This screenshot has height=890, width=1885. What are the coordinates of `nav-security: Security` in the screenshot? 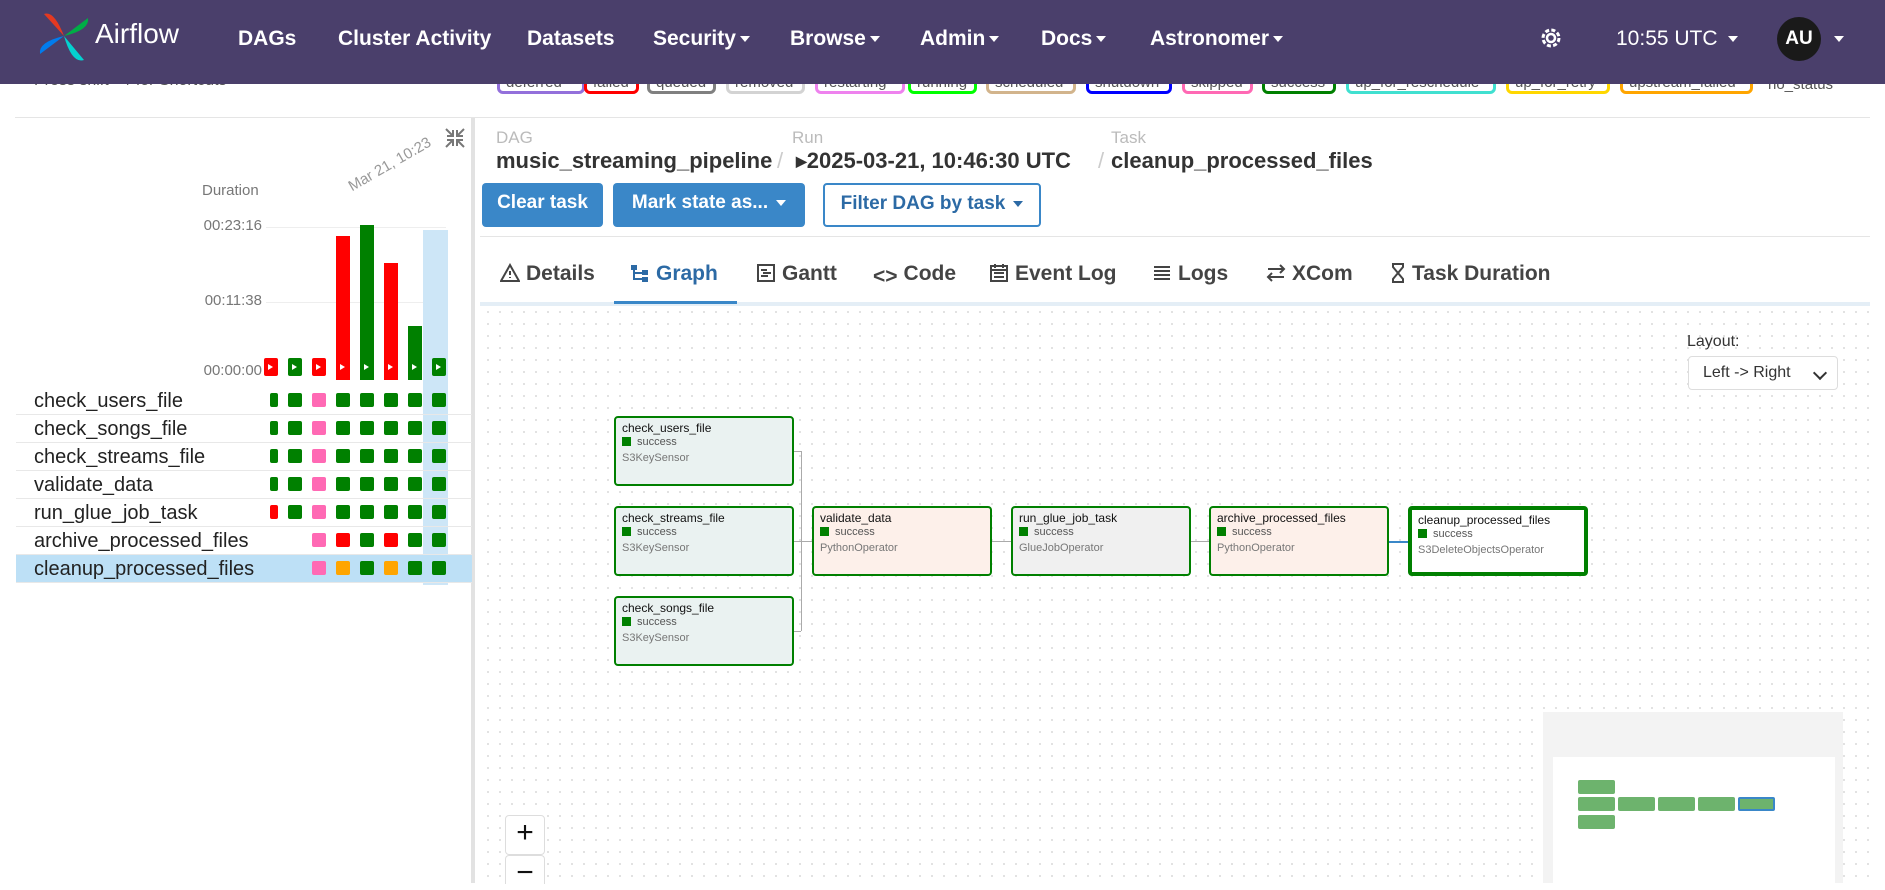 It's located at (701, 39).